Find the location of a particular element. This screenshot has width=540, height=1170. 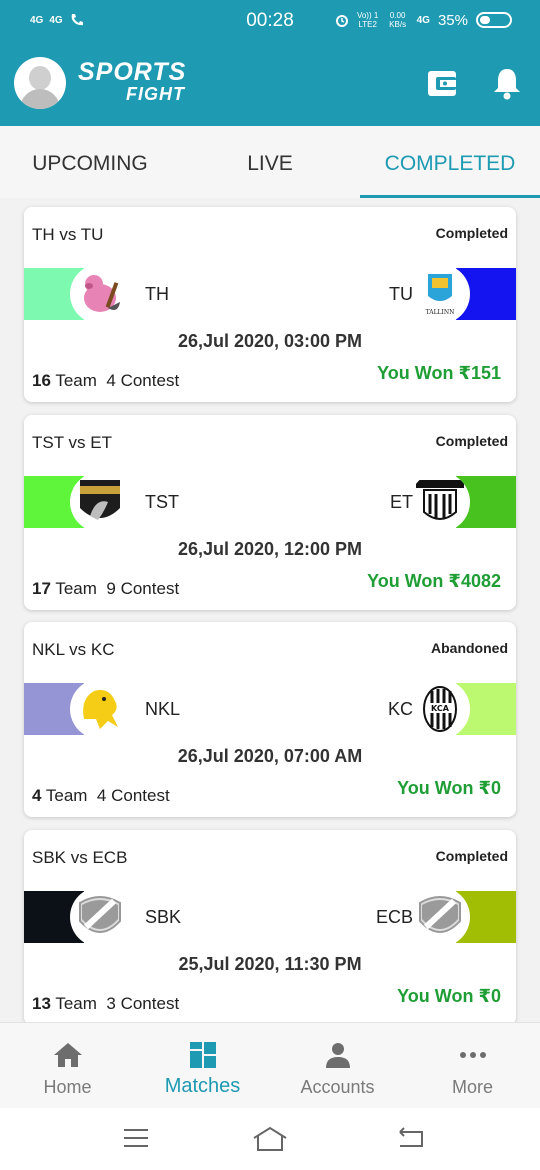

team-left-name: TH is located at coordinates (157, 294).